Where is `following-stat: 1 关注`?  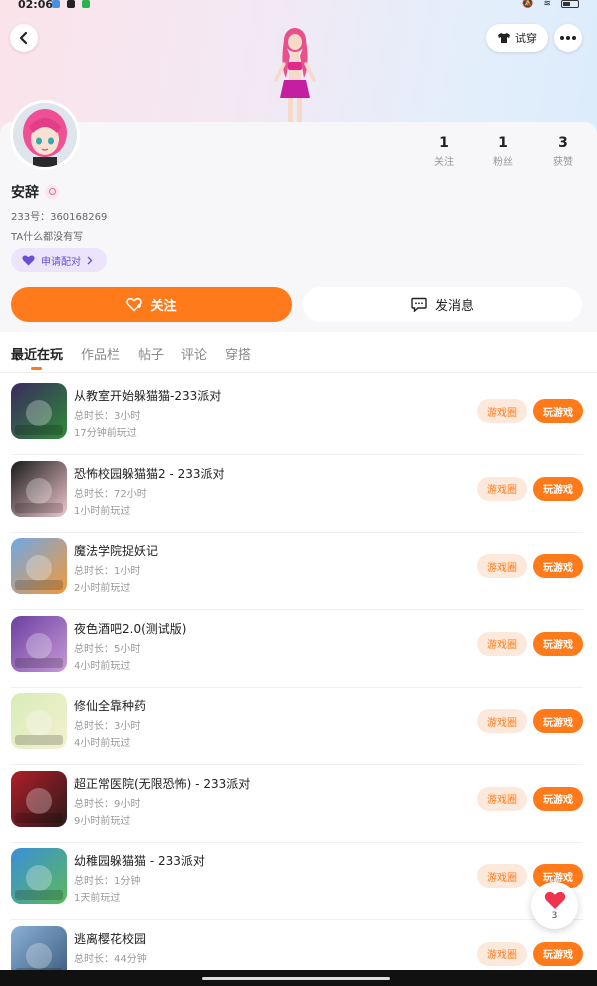
following-stat: 1 关注 is located at coordinates (444, 151).